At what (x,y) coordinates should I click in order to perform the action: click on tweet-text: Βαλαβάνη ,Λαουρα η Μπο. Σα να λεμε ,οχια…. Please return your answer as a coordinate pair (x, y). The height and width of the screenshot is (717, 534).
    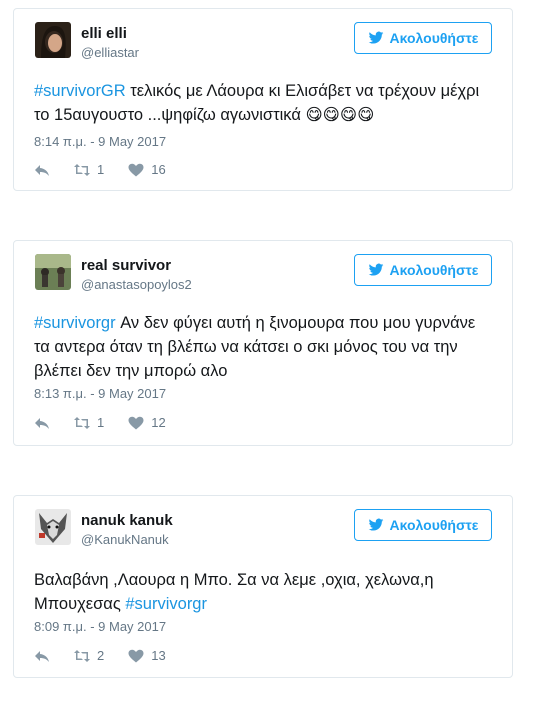
    Looking at the image, I should click on (263, 592).